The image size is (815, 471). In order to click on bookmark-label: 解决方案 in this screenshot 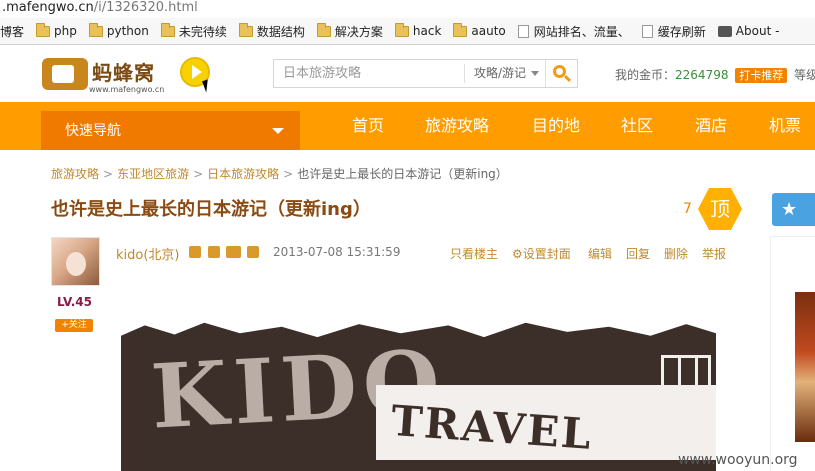, I will do `click(358, 31)`.